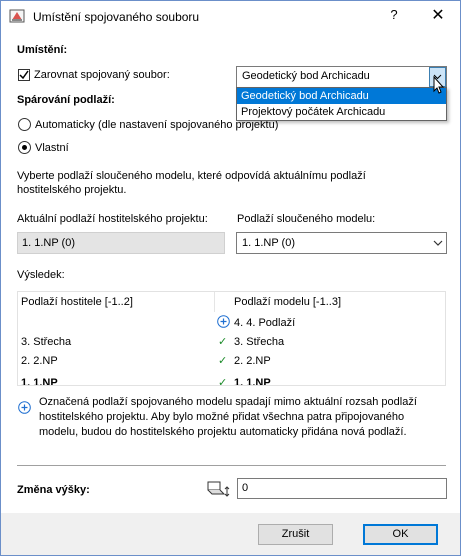  I want to click on table-row-model: 2. 2.NP, so click(252, 361).